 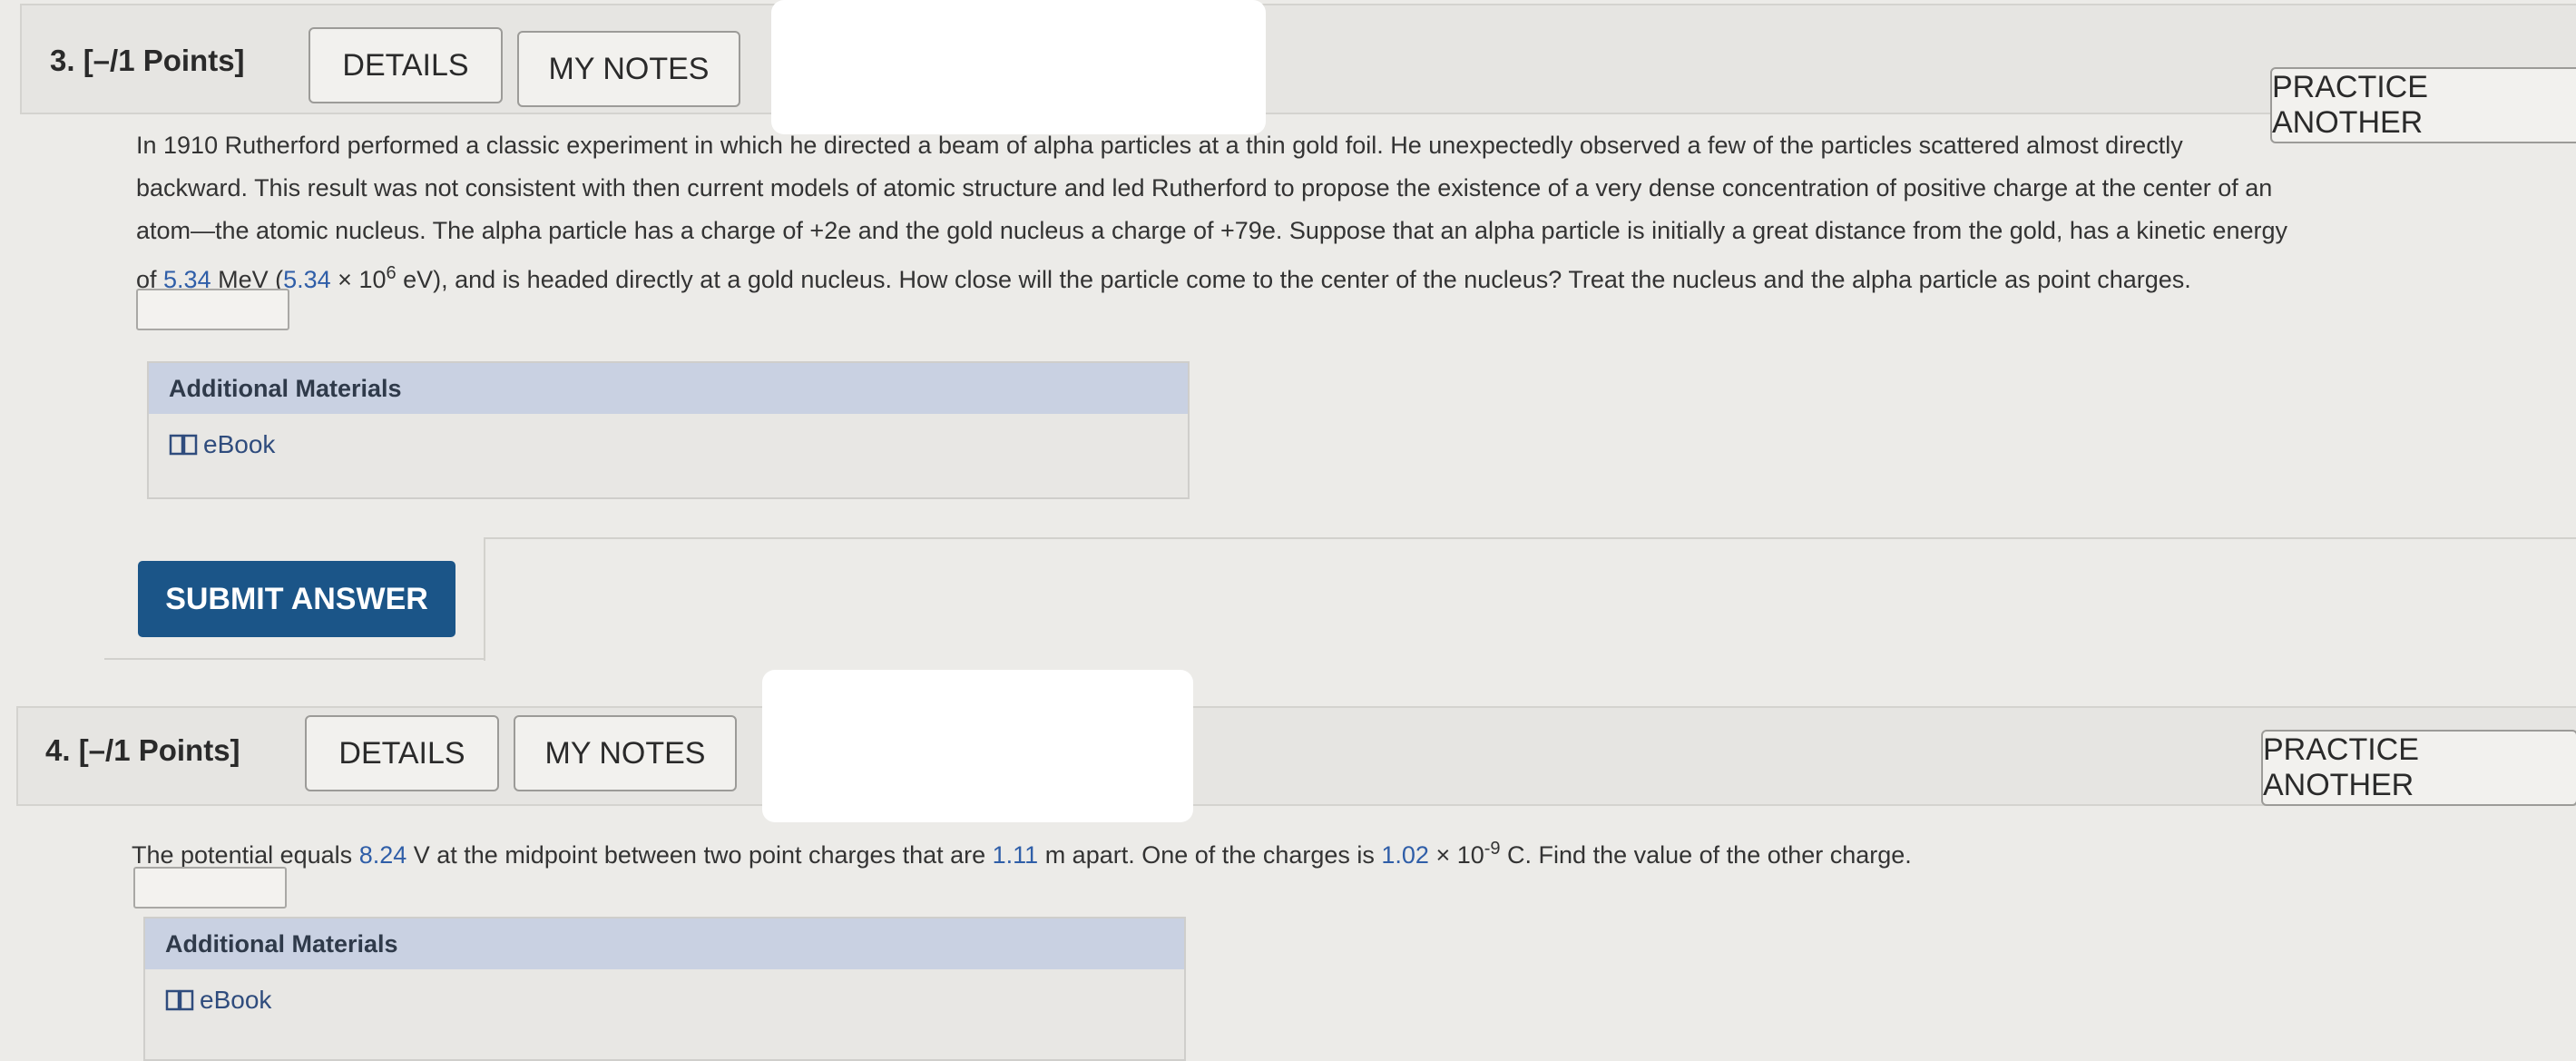 I want to click on q3-submit-answer-button: SUBMIT ANSWER, so click(x=296, y=599).